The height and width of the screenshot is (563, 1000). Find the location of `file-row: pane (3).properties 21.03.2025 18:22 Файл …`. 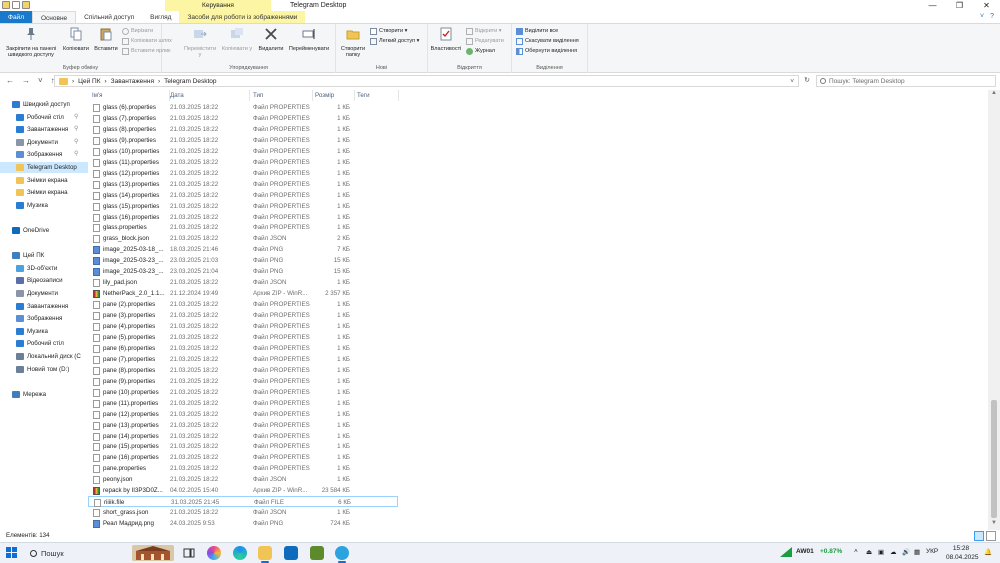

file-row: pane (3).properties 21.03.2025 18:22 Файл … is located at coordinates (243, 315).